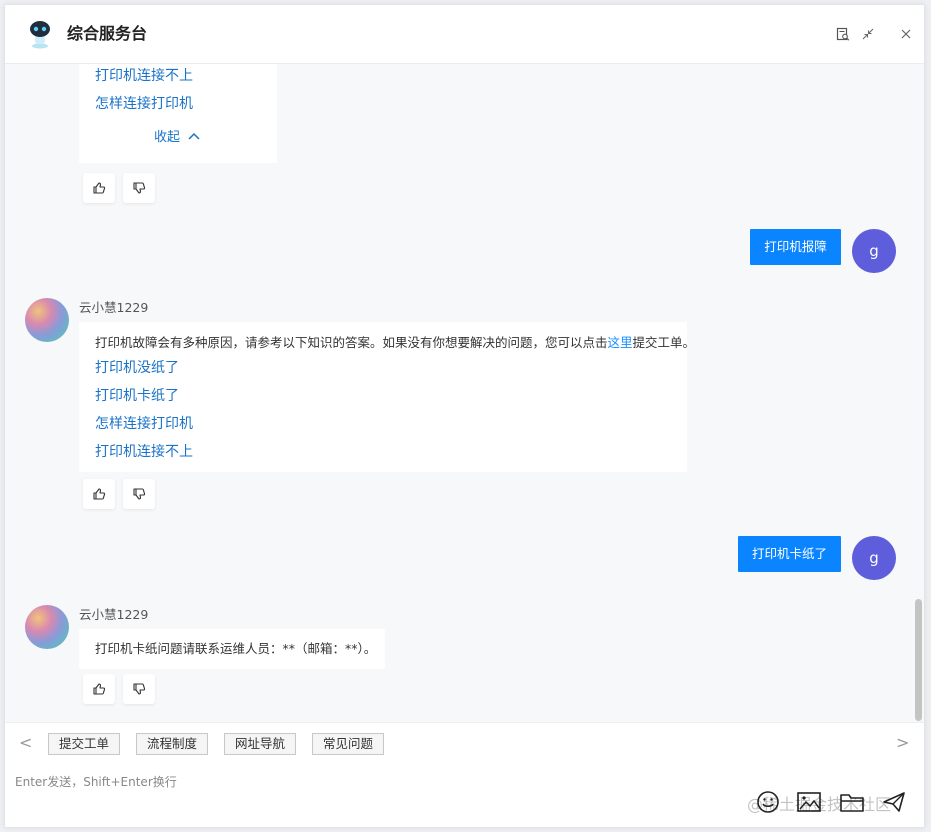 The width and height of the screenshot is (931, 832). I want to click on quickbar-next-button: >, so click(902, 742).